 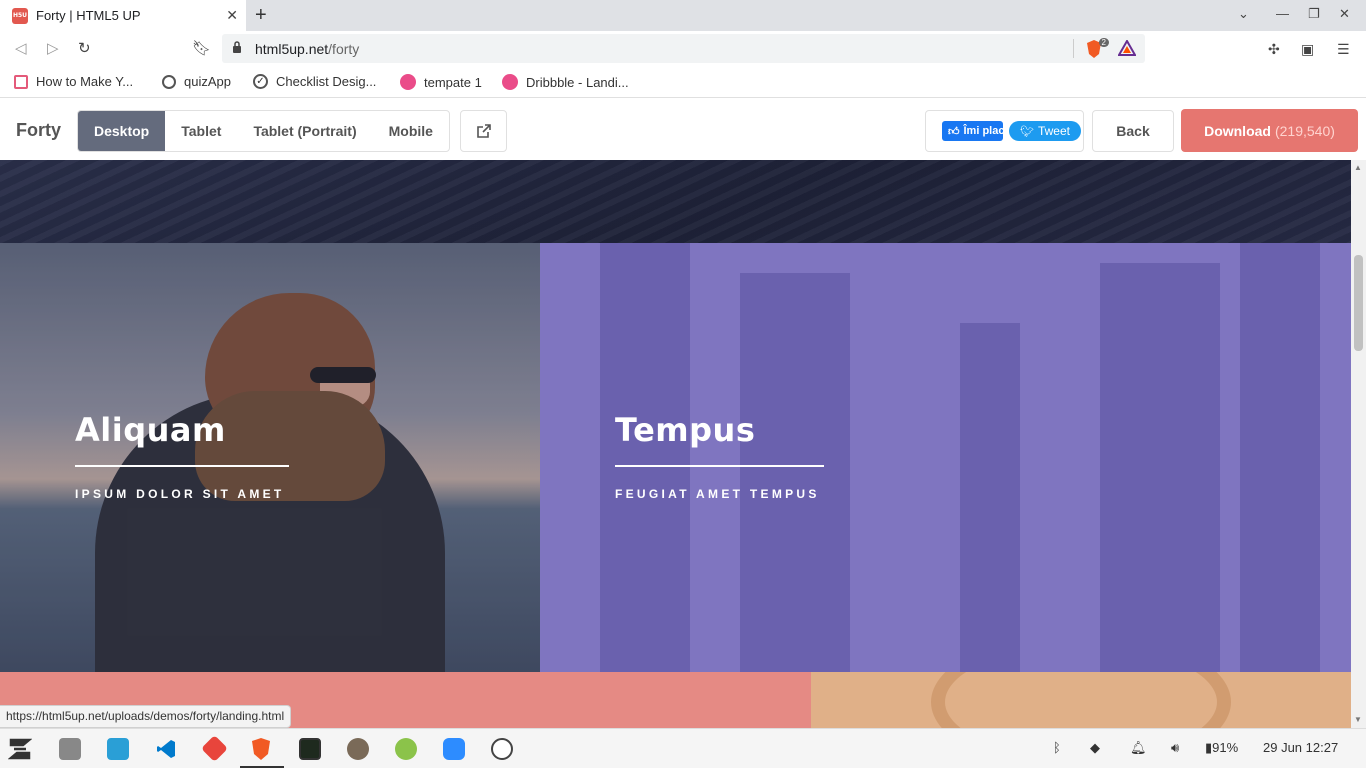 What do you see at coordinates (180, 494) in the screenshot?
I see `tile-subtitle: IPSUM DOLOR SIT AMET` at bounding box center [180, 494].